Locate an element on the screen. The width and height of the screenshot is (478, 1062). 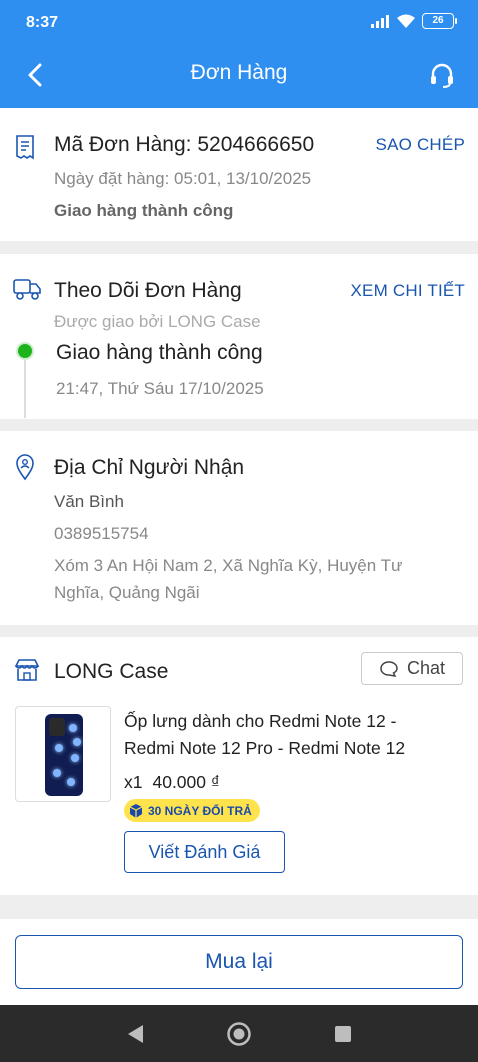
product-image is located at coordinates (63, 754).